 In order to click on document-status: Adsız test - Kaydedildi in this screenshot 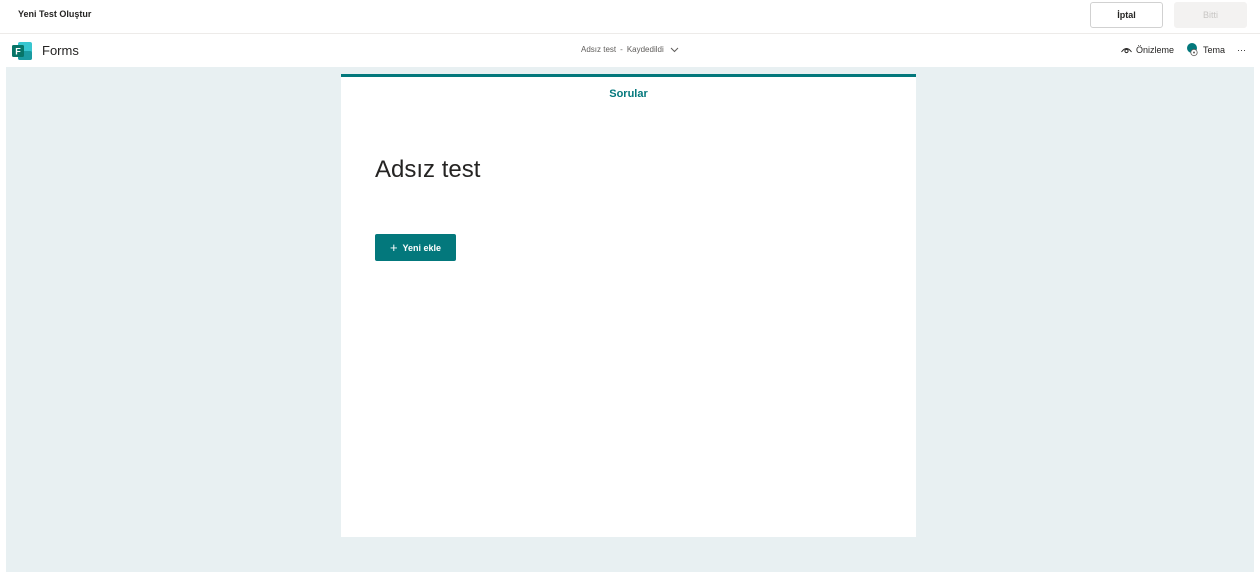, I will do `click(630, 49)`.